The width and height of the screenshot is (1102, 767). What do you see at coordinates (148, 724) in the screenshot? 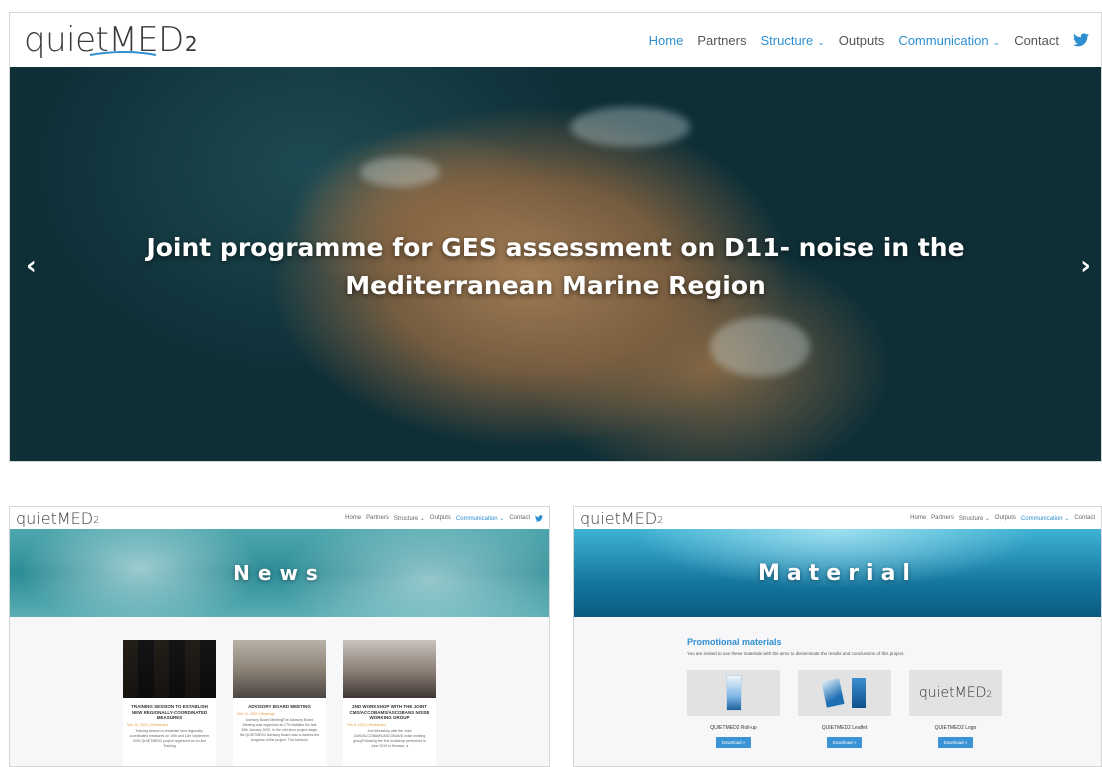
I see `news-card-meta: Nov 10, 2020 | Workshops` at bounding box center [148, 724].